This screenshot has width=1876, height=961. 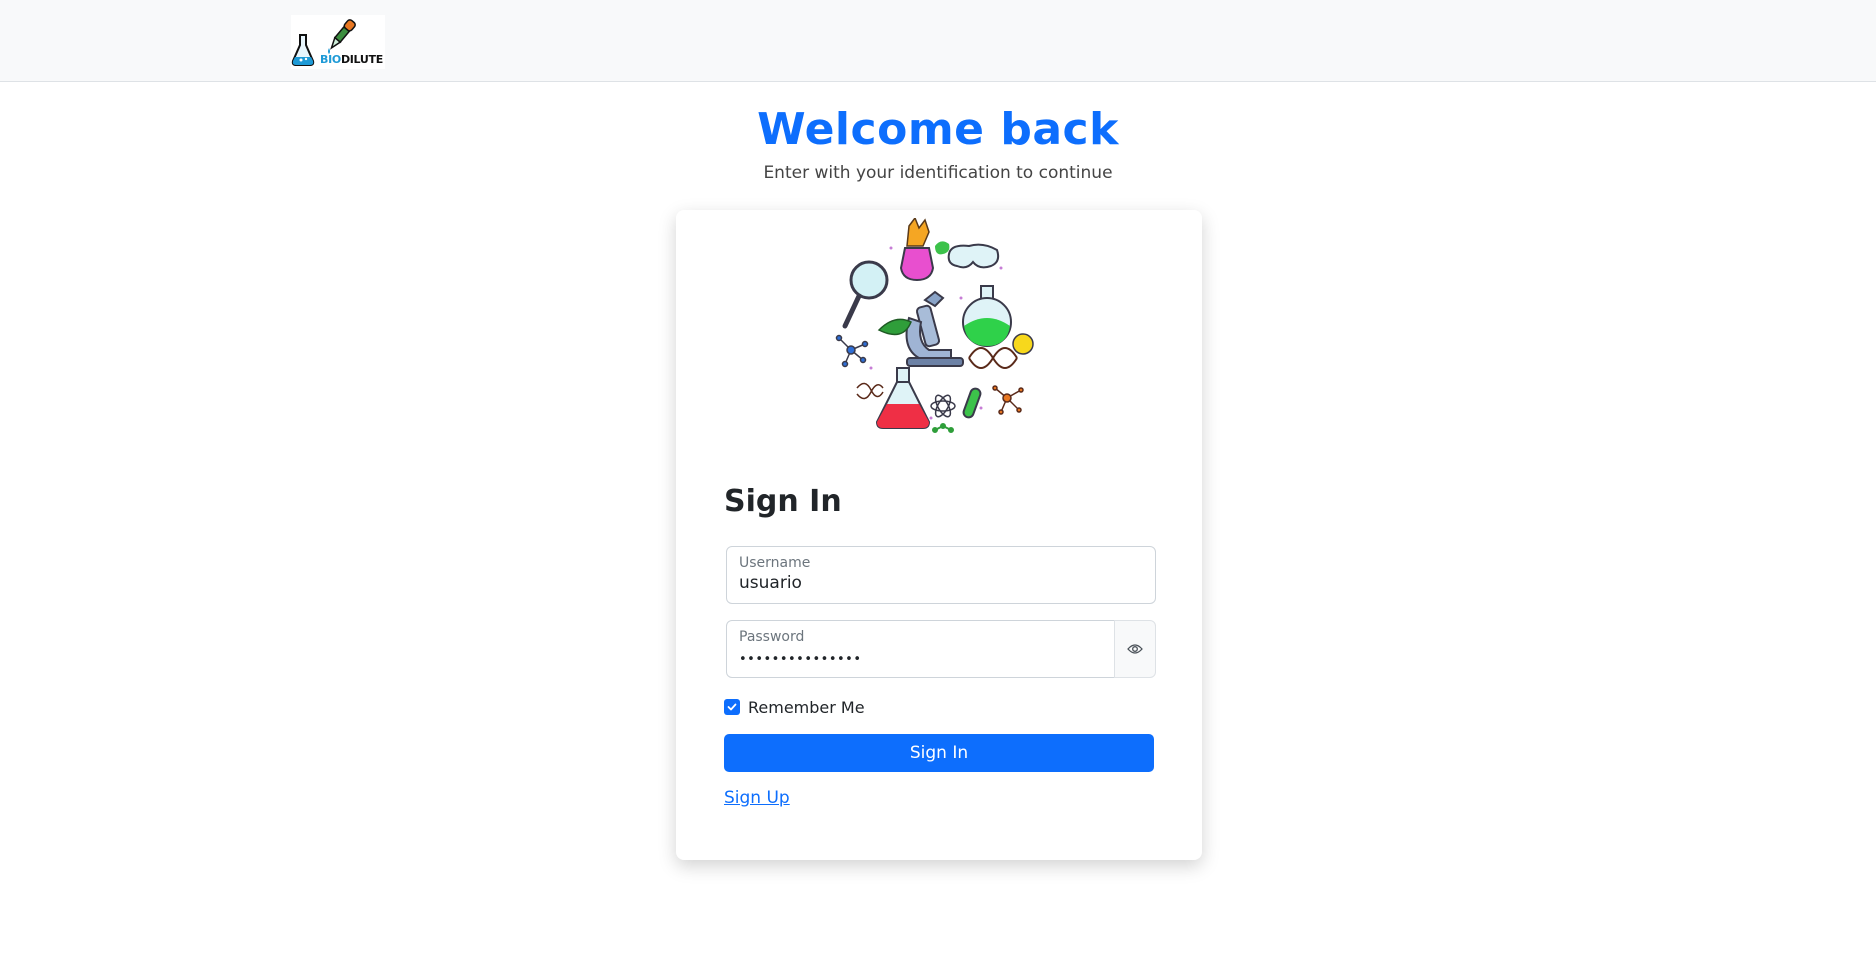 I want to click on remember-me-checkbox, so click(x=732, y=707).